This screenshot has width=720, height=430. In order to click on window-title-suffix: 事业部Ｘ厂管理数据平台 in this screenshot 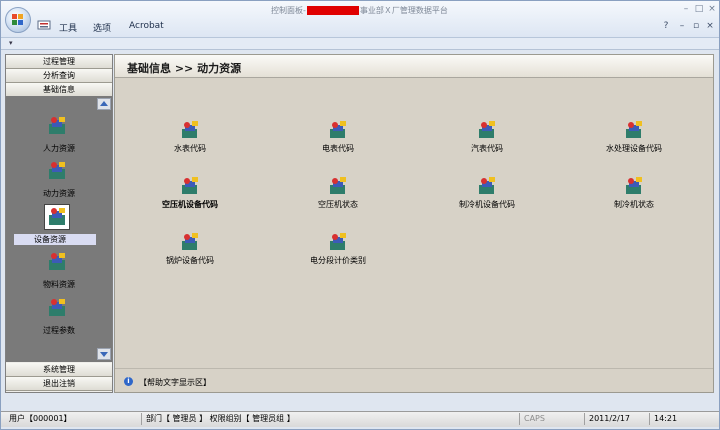, I will do `click(403, 10)`.